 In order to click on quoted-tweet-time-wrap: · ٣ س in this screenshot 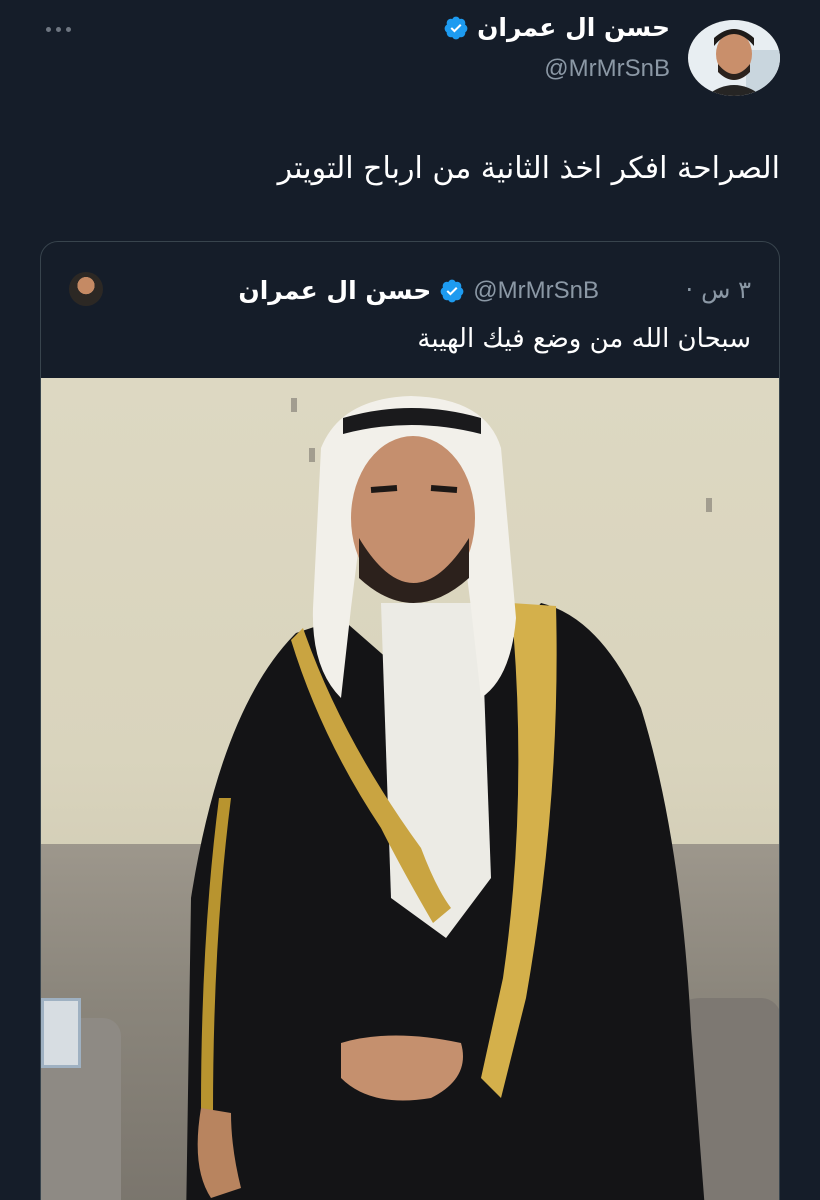, I will do `click(718, 290)`.